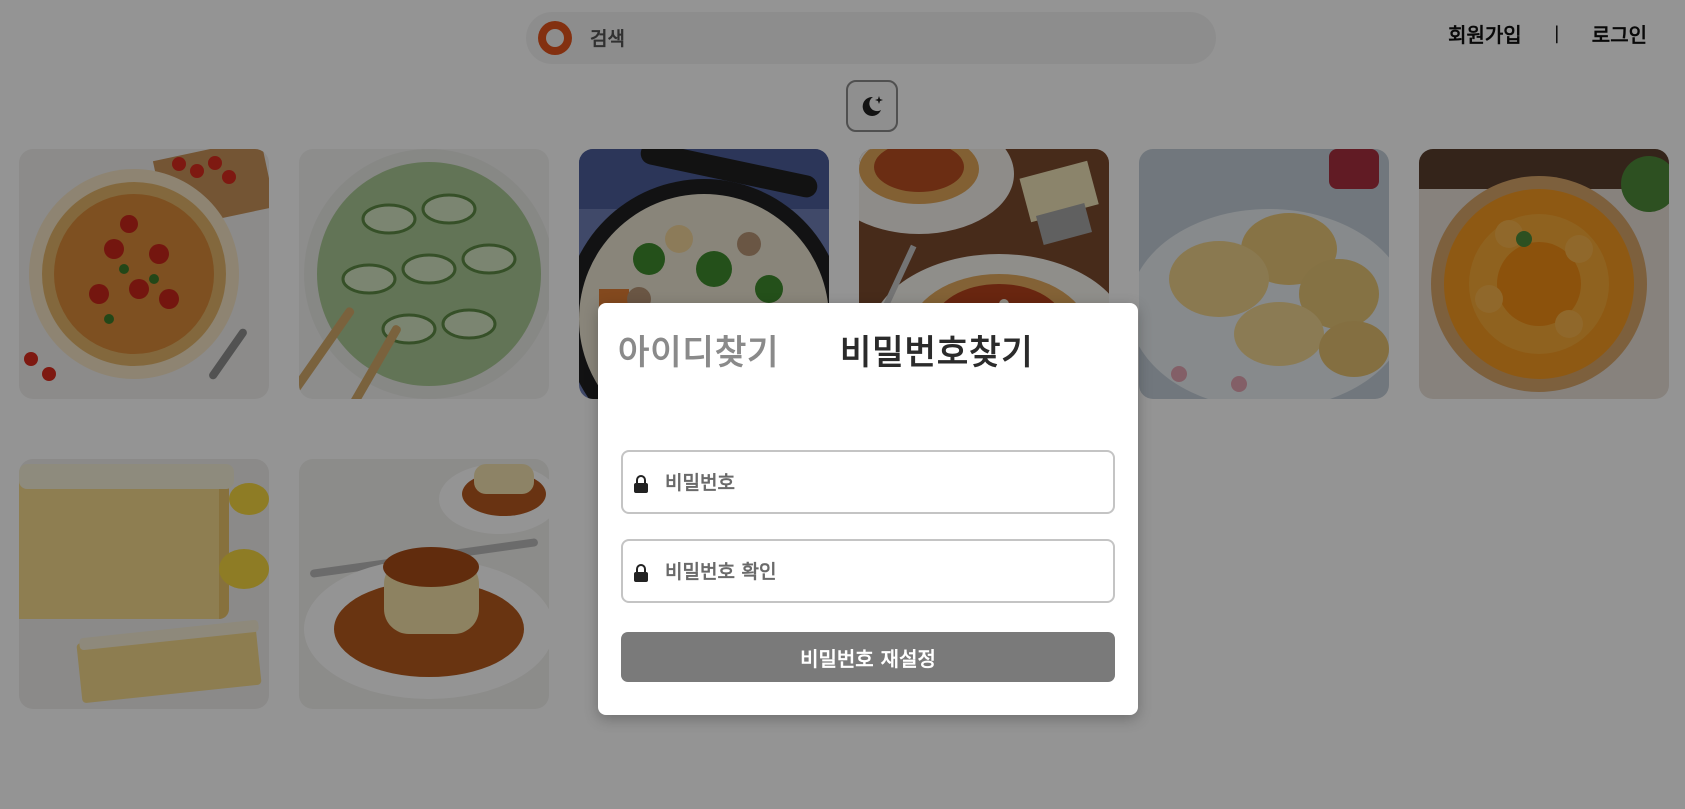 The height and width of the screenshot is (809, 1685). I want to click on password-confirm-field, so click(868, 571).